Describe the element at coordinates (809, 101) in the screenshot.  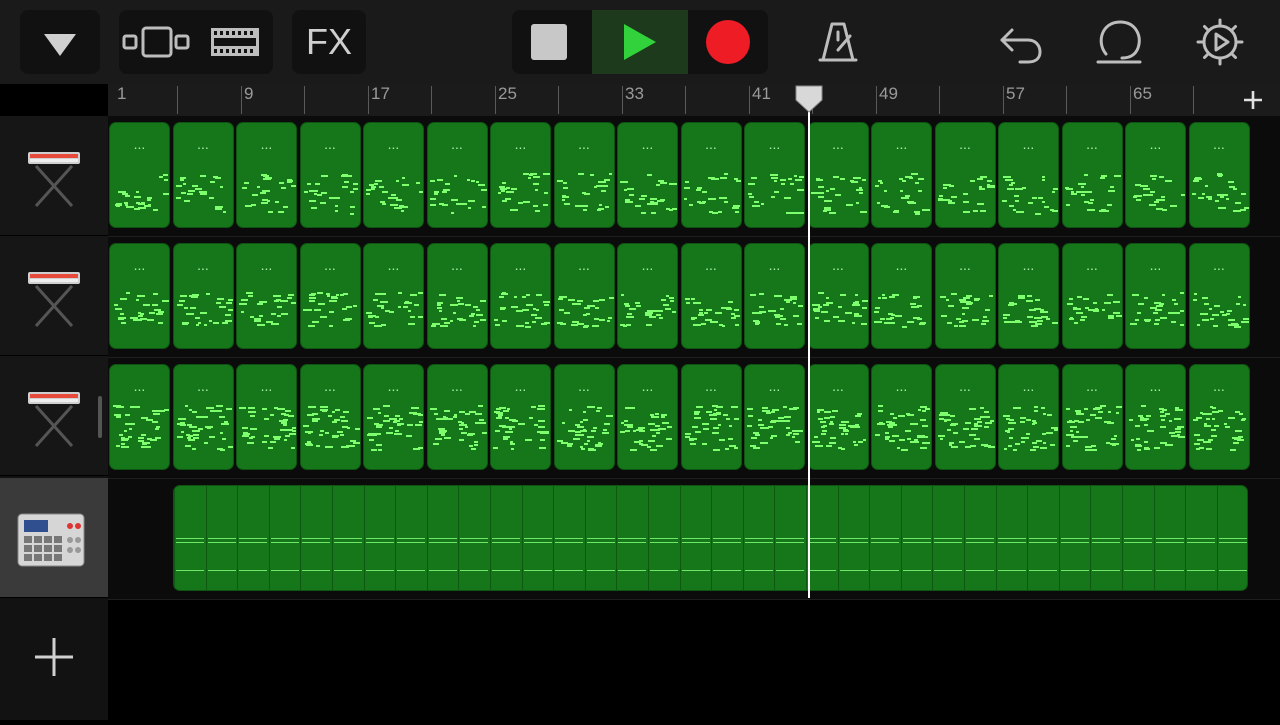
I see `playhead-handle` at that location.